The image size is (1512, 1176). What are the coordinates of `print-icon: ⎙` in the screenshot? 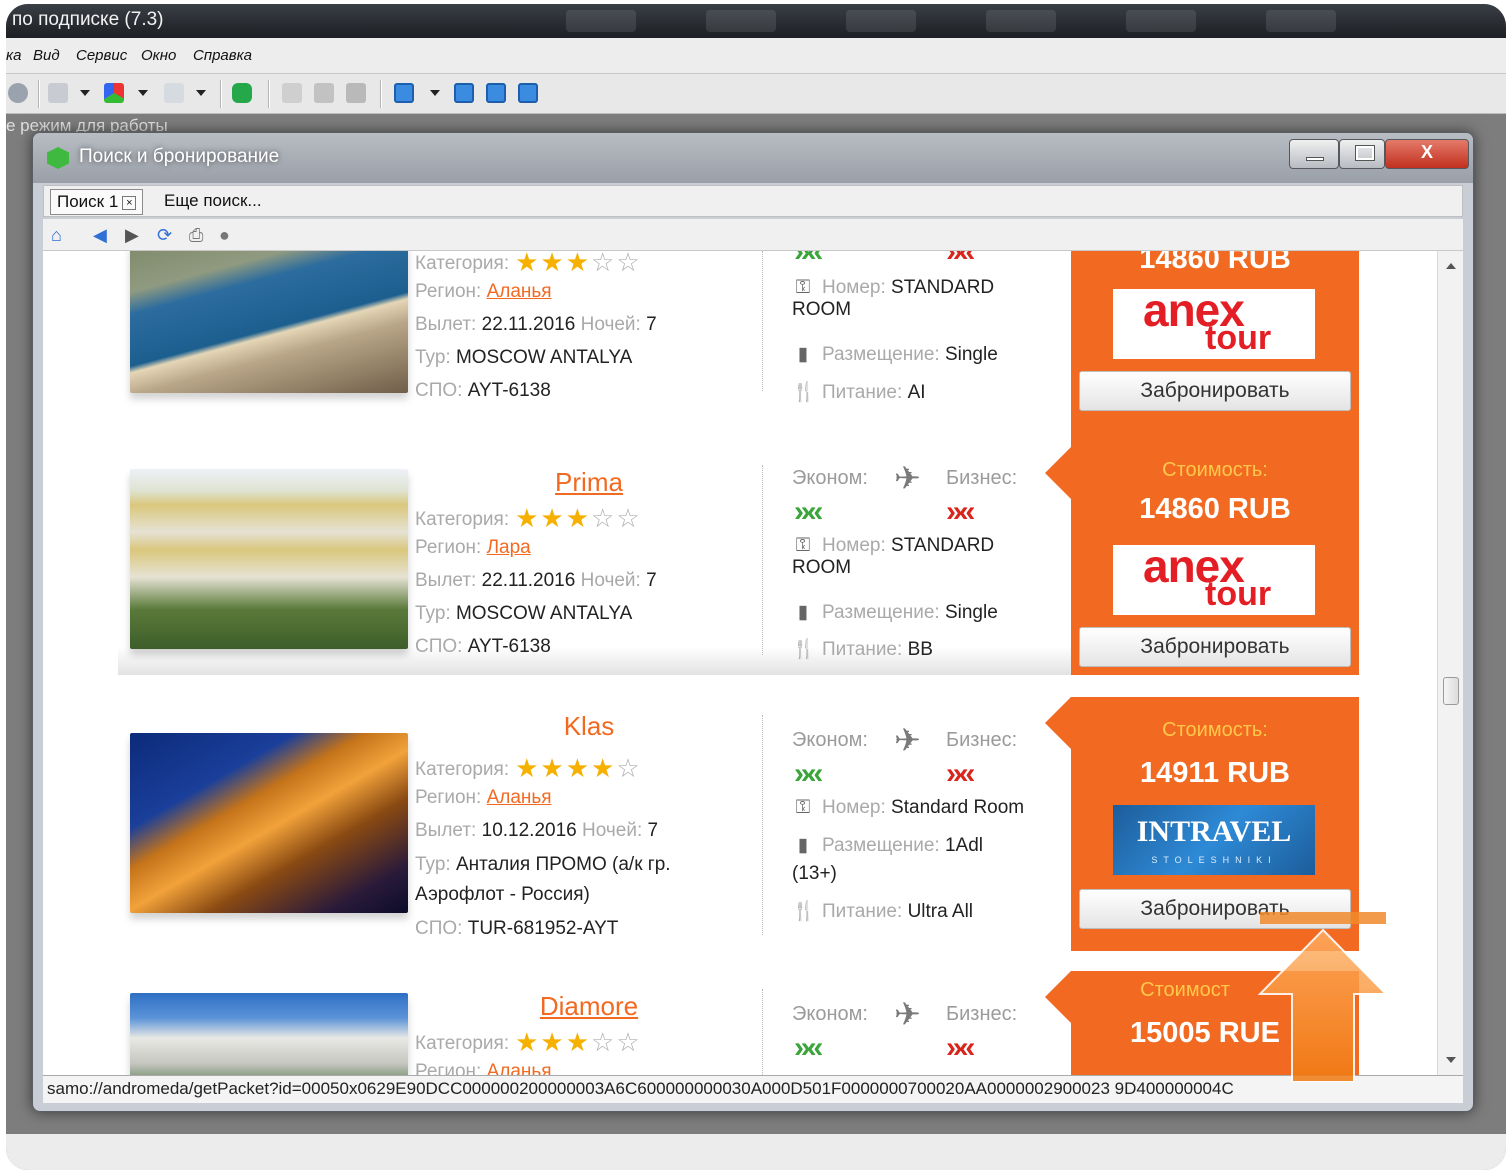 It's located at (196, 235).